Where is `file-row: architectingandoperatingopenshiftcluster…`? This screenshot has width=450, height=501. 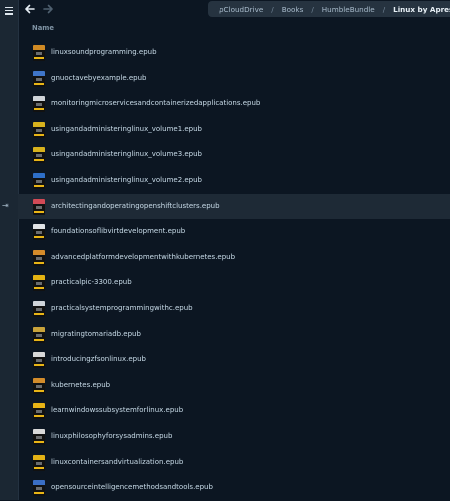 file-row: architectingandoperatingopenshiftcluster… is located at coordinates (234, 206).